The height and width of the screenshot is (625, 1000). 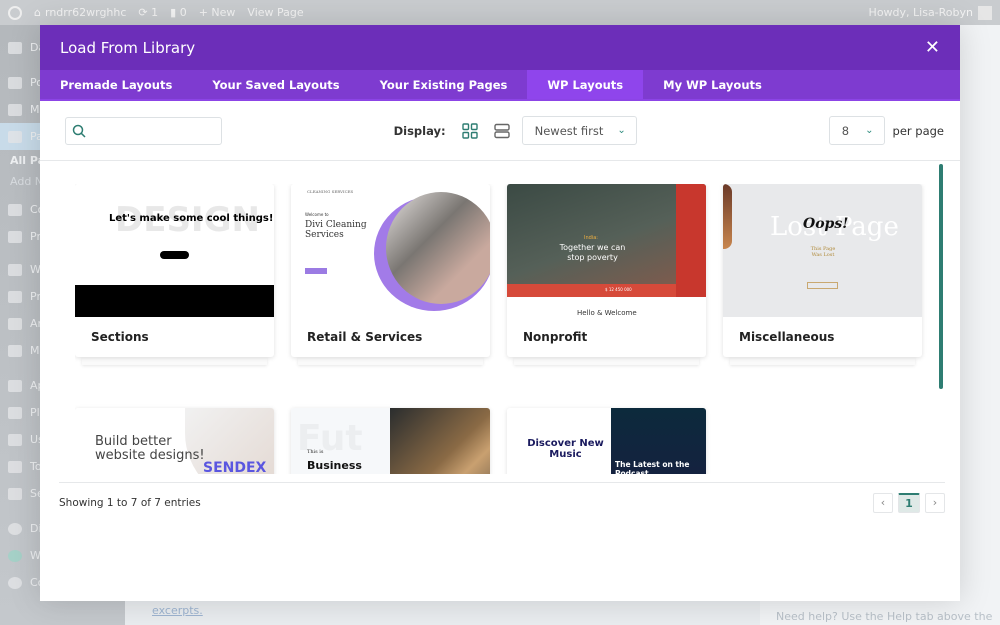 What do you see at coordinates (235, 467) in the screenshot?
I see `thumb-brand: SENDEX` at bounding box center [235, 467].